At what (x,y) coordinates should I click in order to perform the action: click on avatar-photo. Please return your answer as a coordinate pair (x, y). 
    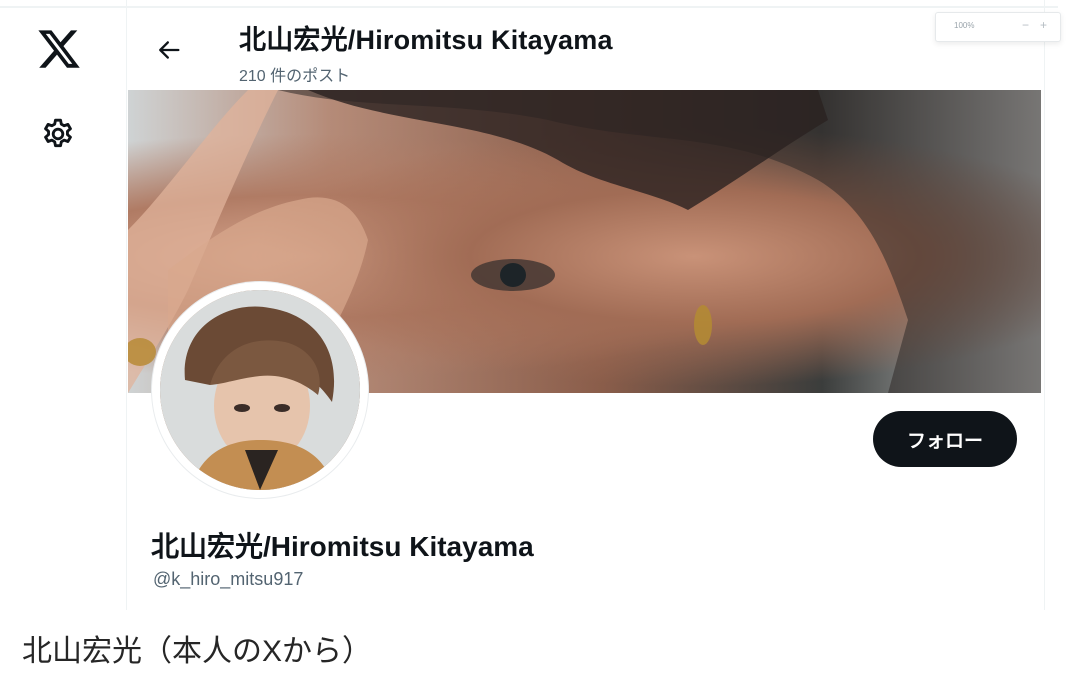
    Looking at the image, I should click on (260, 390).